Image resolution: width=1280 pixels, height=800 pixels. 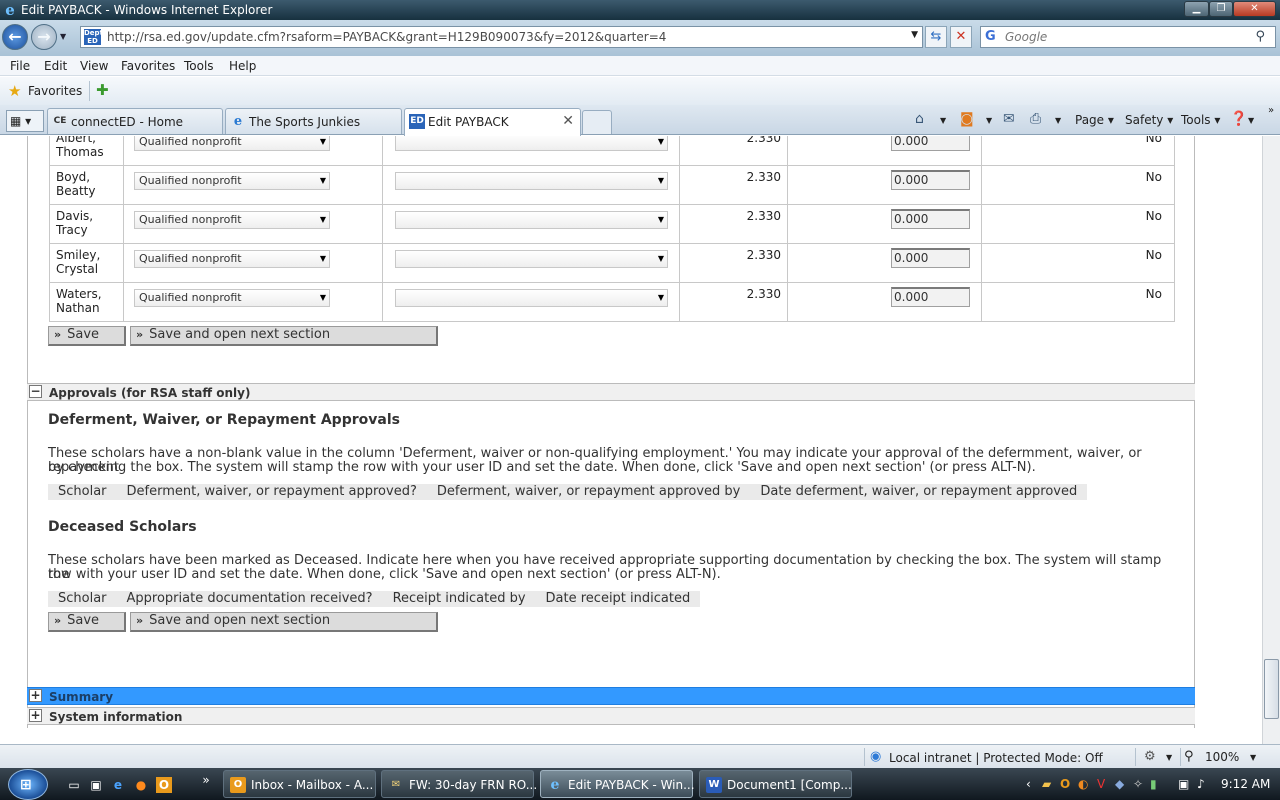 What do you see at coordinates (1101, 784) in the screenshot?
I see `tray-antivirus-icon: V` at bounding box center [1101, 784].